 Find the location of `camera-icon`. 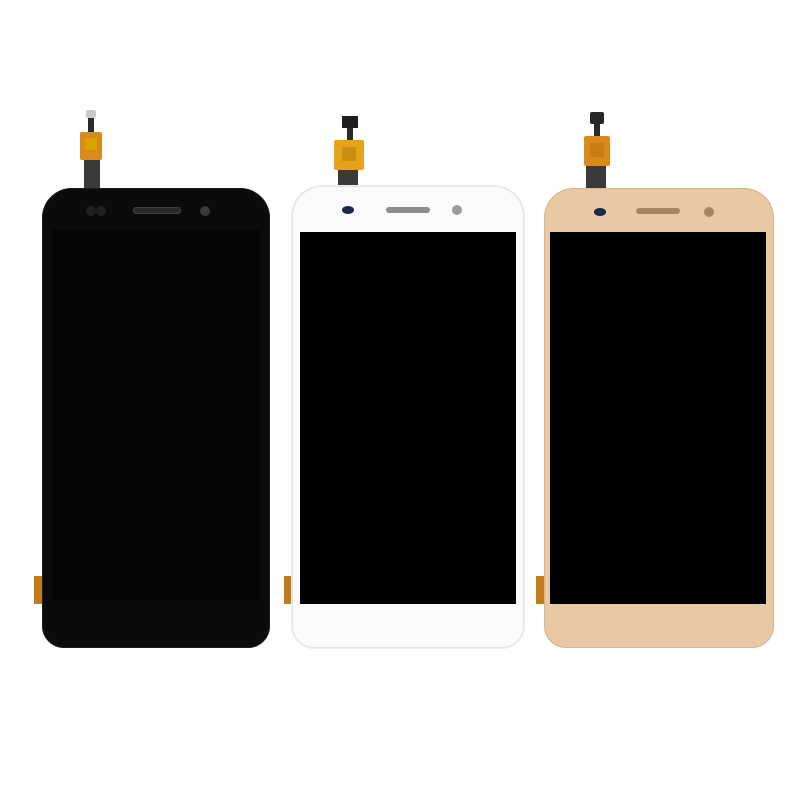

camera-icon is located at coordinates (600, 212).